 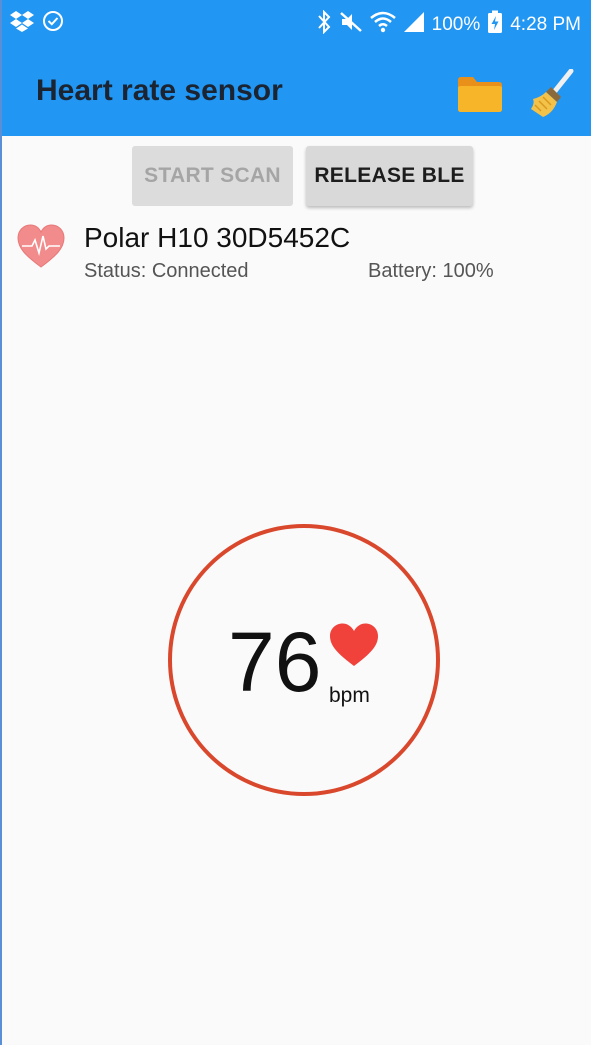 I want to click on open-folder-button, so click(x=480, y=94).